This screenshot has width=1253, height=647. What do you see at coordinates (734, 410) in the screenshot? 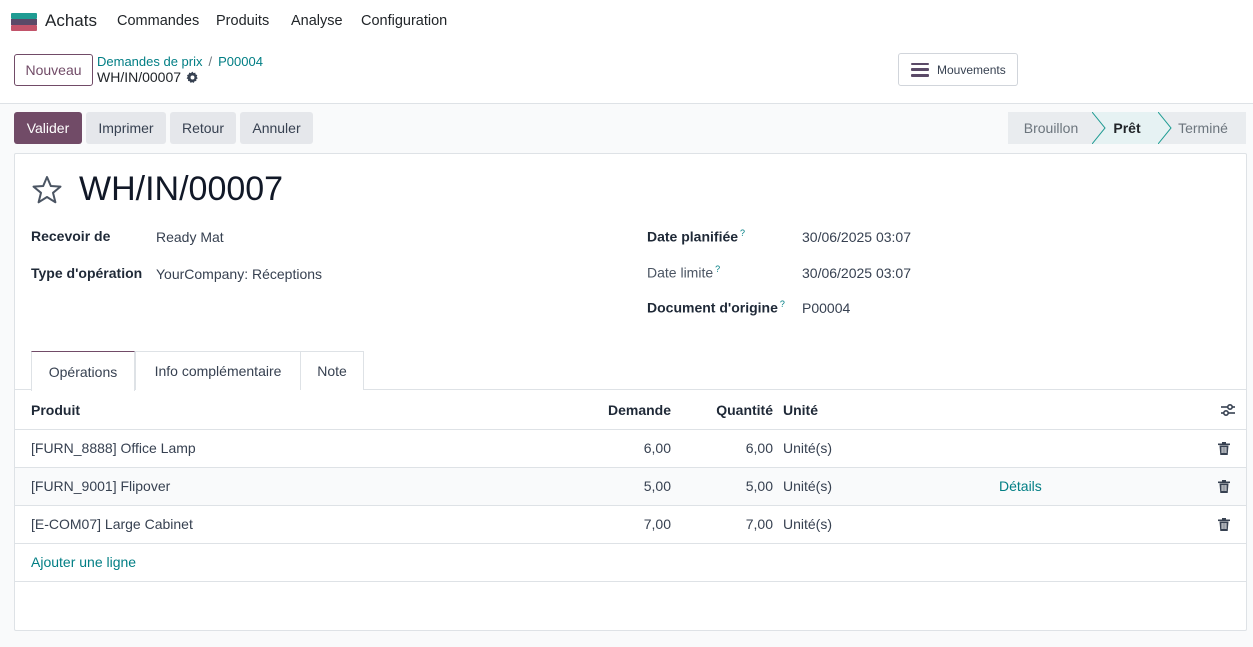
I see `col-quantity: Quantité` at bounding box center [734, 410].